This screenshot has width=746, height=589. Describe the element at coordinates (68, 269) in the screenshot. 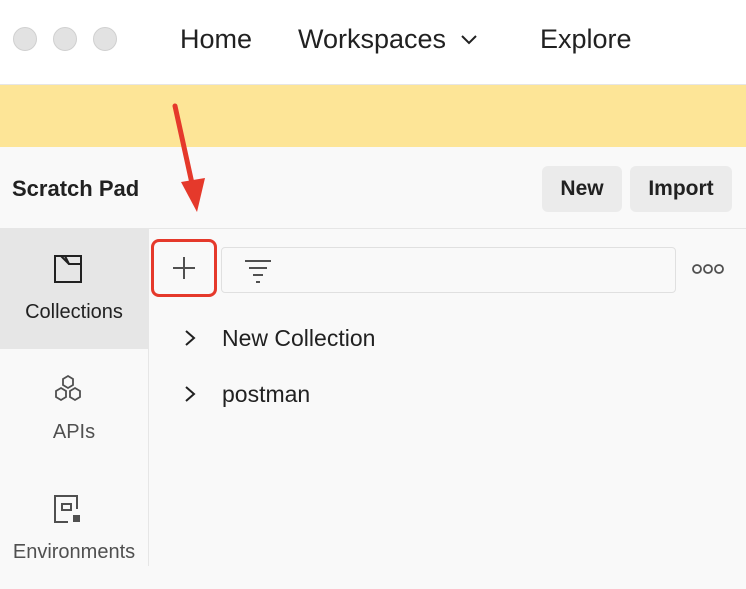

I see `collections-icon` at that location.